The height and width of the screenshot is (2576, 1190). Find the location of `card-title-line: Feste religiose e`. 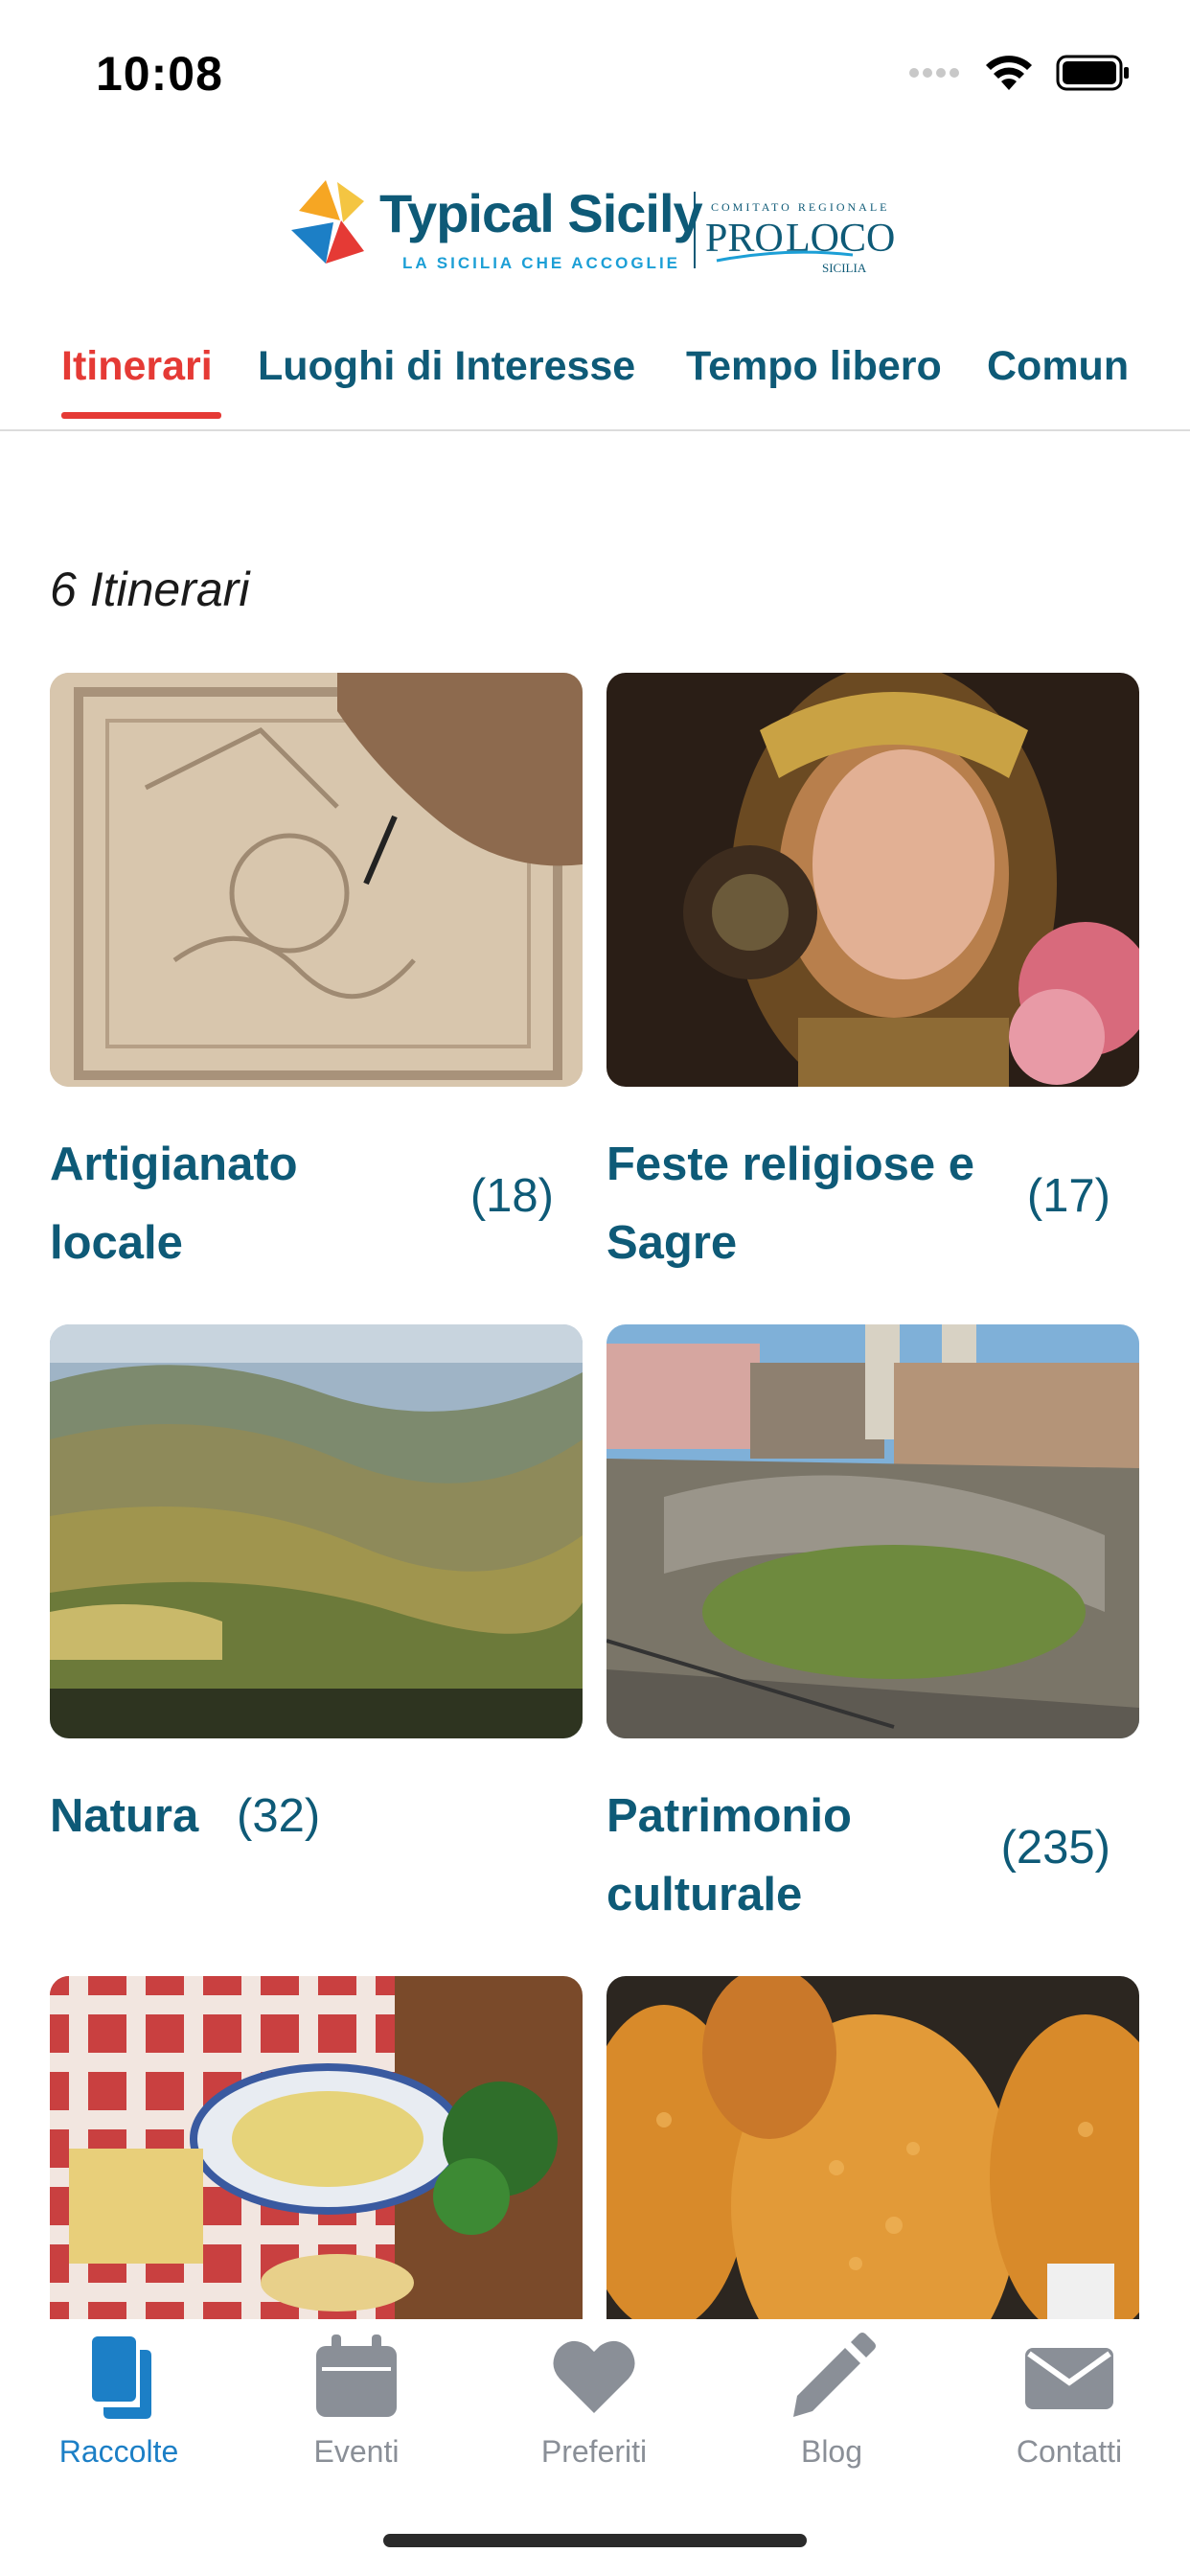

card-title-line: Feste religiose e is located at coordinates (791, 1164).